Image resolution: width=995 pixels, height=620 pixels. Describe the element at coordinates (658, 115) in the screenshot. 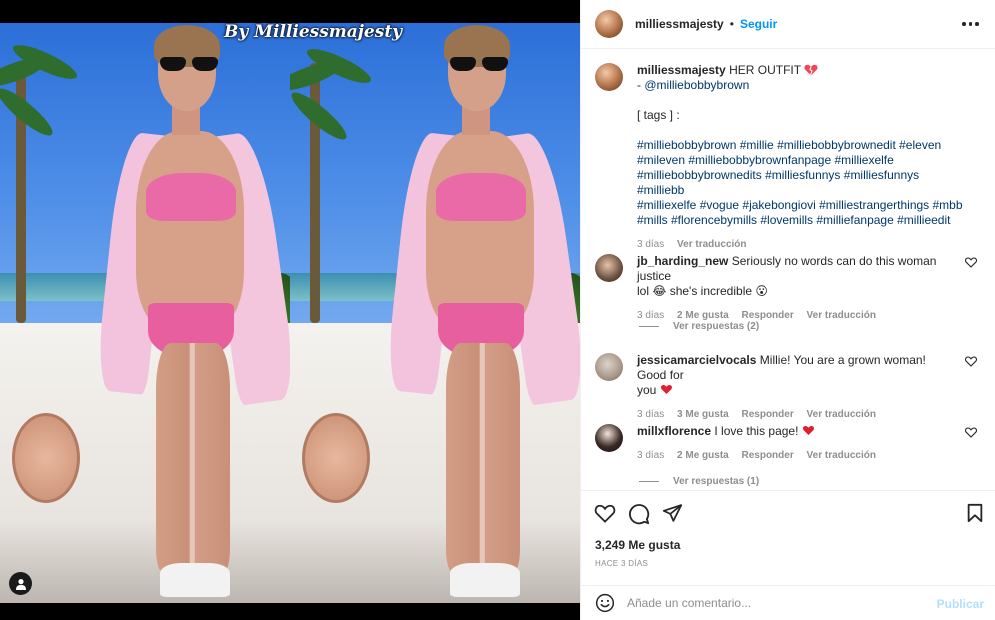

I see `caption-tags-label: [ tags ] :` at that location.